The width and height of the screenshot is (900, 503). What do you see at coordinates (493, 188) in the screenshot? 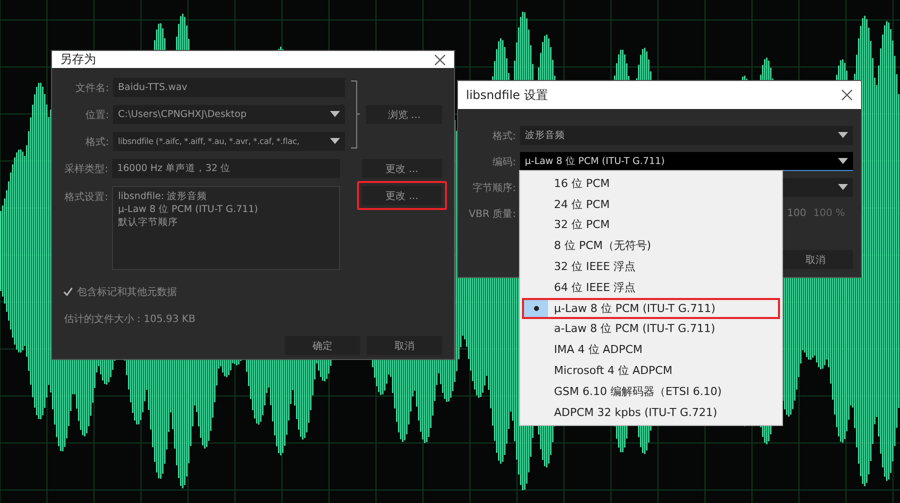
I see `field-label: 字节顺序:` at bounding box center [493, 188].